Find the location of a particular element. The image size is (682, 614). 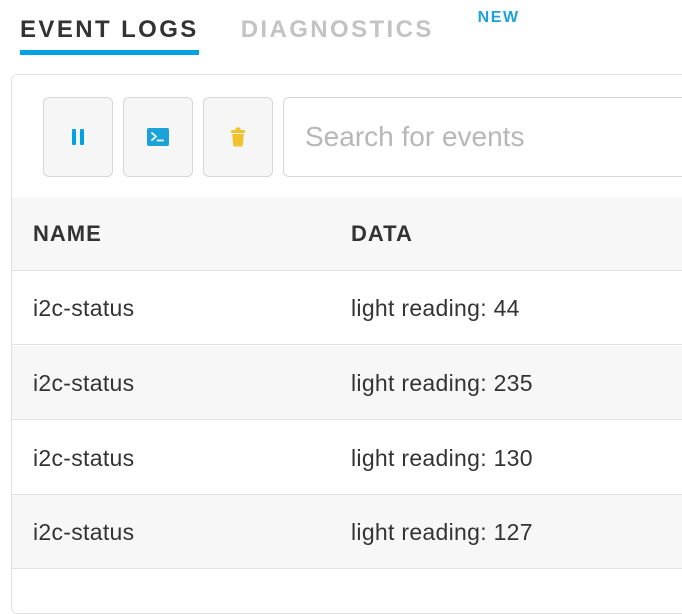

pause-button is located at coordinates (78, 137).